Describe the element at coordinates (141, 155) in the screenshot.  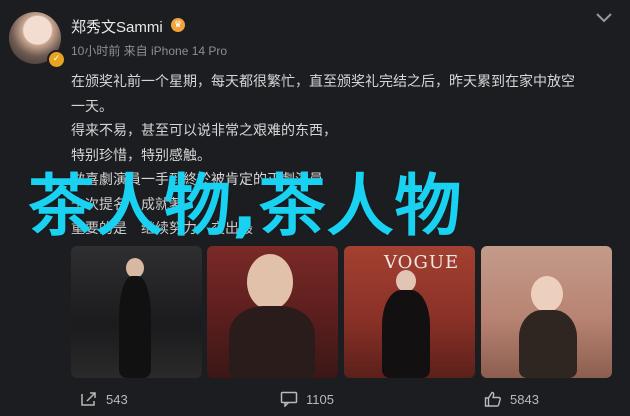
I see `post-line: 特别珍惜，特别感触。` at that location.